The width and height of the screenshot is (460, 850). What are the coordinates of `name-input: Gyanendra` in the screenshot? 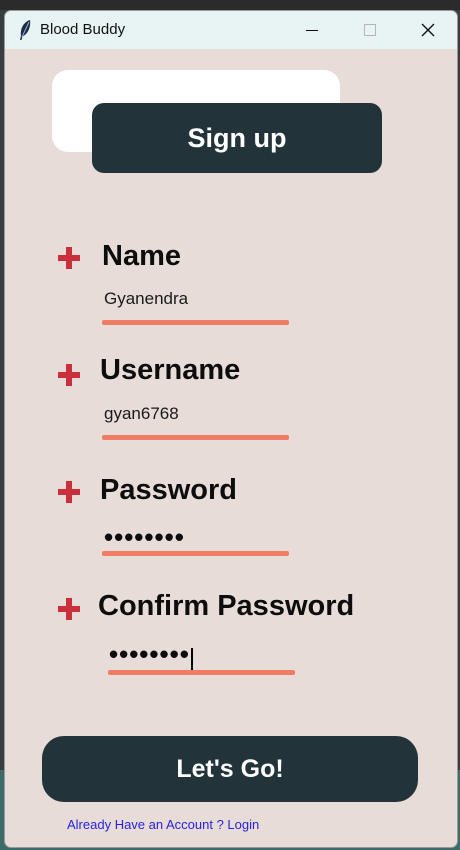 It's located at (146, 299).